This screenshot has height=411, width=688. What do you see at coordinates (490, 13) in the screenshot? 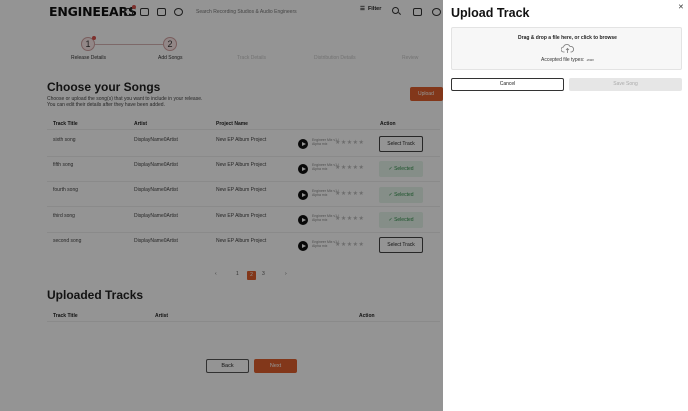
I see `drawer-title: Upload Track` at bounding box center [490, 13].